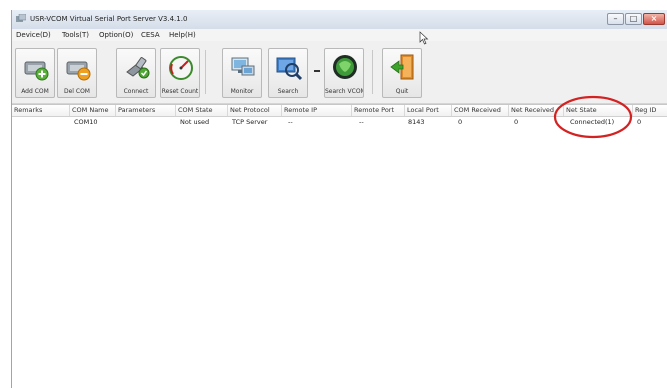 The image size is (667, 389). I want to click on menu-tools: Tools(T), so click(75, 35).